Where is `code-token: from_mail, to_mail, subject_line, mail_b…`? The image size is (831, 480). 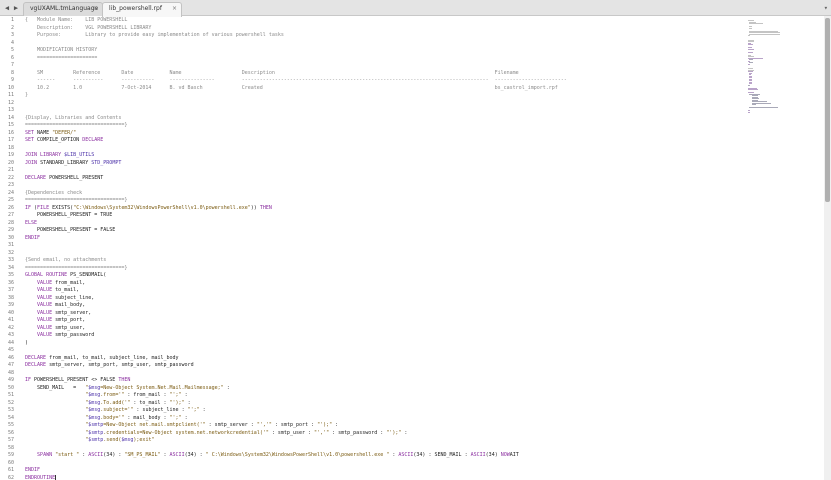 code-token: from_mail, to_mail, subject_line, mail_b… is located at coordinates (114, 357).